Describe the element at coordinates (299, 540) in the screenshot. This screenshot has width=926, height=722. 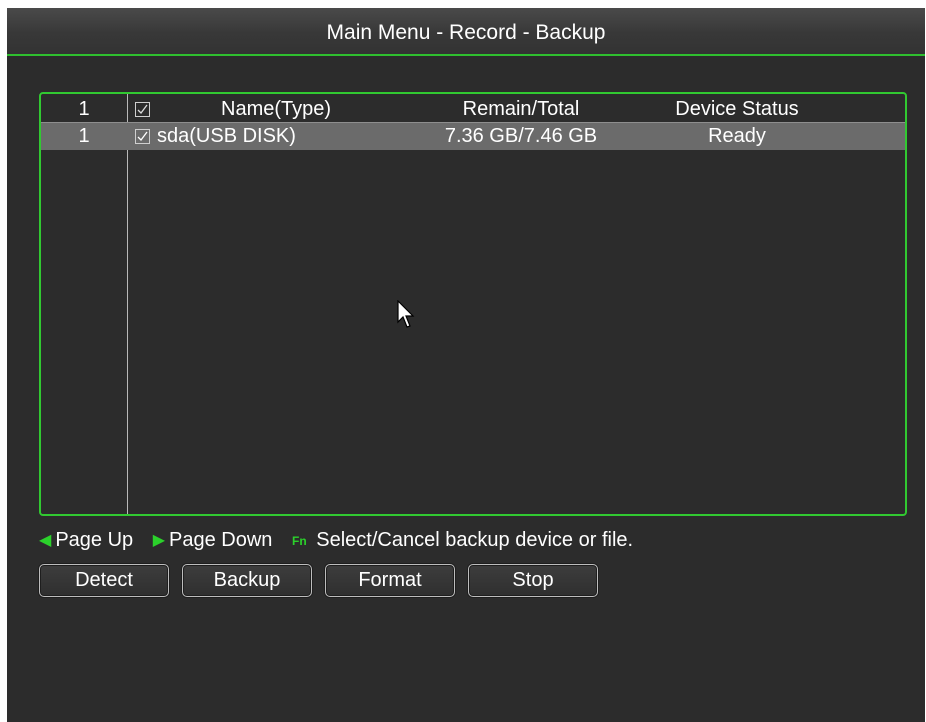
I see `fn-key-icon: Fn` at that location.